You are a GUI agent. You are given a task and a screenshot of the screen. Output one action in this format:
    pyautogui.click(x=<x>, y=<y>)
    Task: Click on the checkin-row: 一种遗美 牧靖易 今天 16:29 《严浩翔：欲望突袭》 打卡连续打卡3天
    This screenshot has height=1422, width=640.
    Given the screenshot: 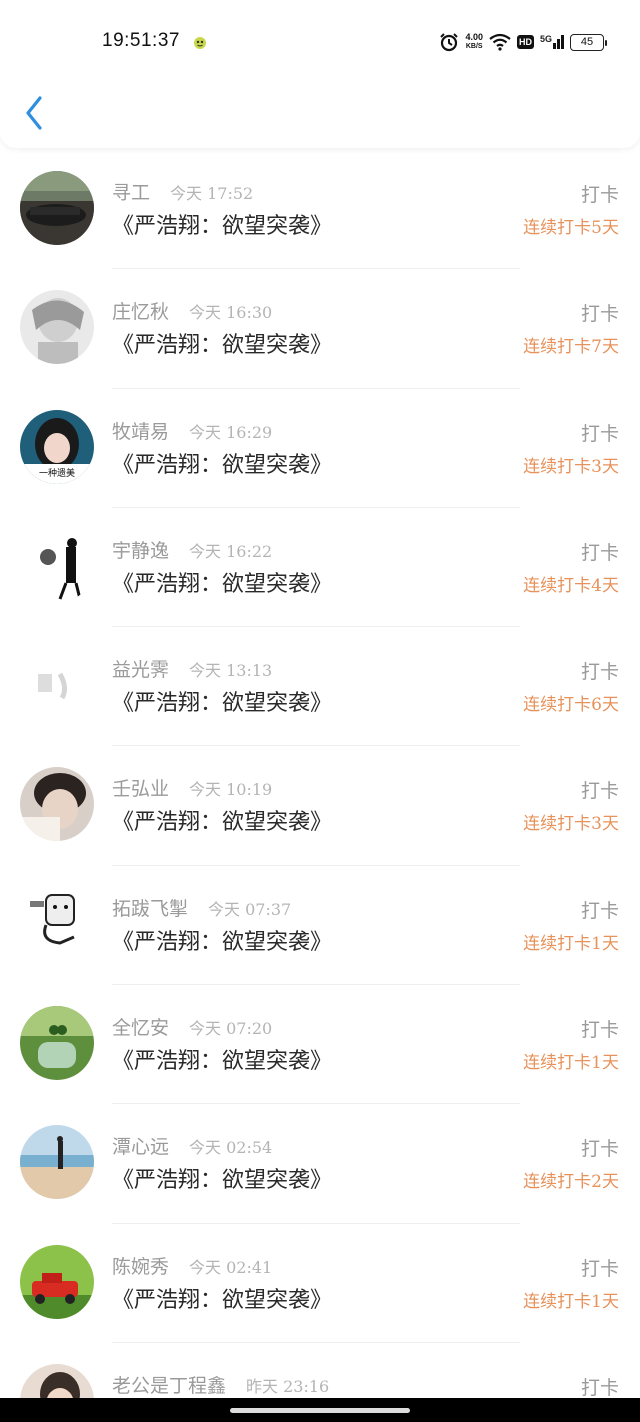 What is the action you would take?
    pyautogui.click(x=320, y=448)
    